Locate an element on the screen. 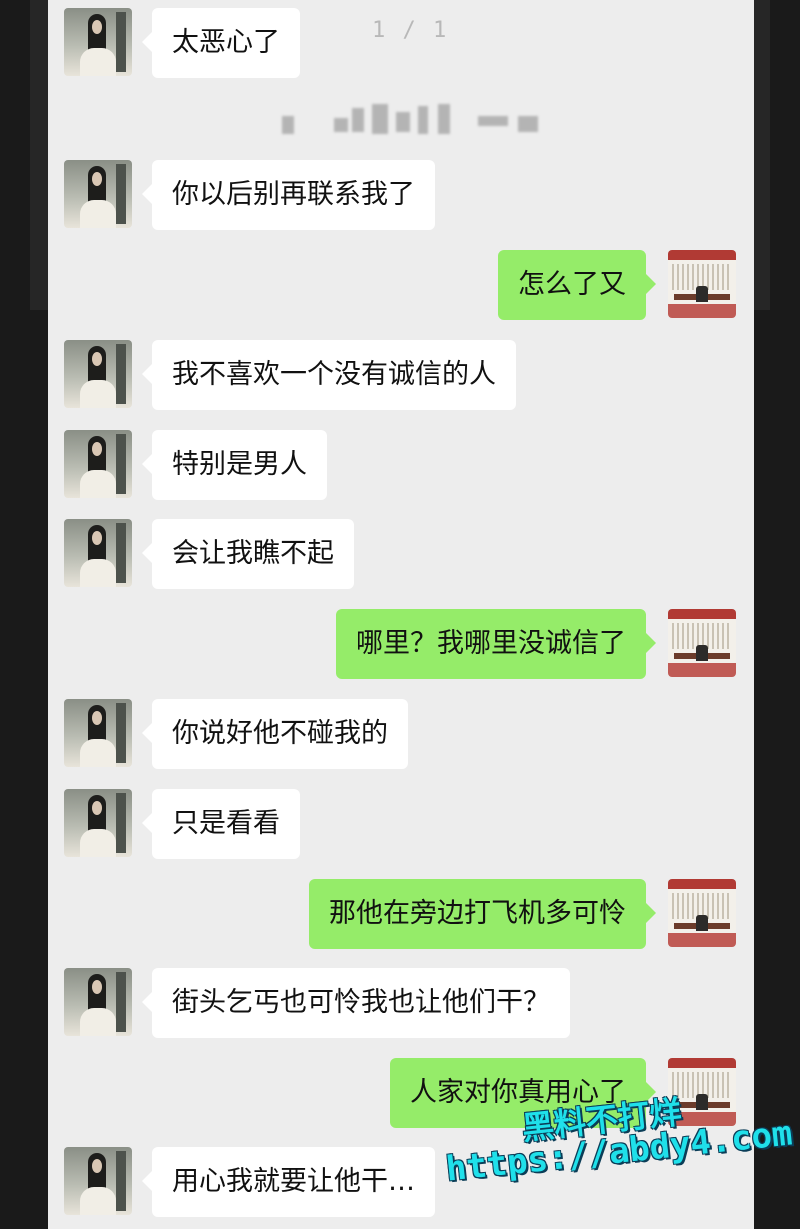  incoming-message-bubble: 只是看看 is located at coordinates (221, 824).